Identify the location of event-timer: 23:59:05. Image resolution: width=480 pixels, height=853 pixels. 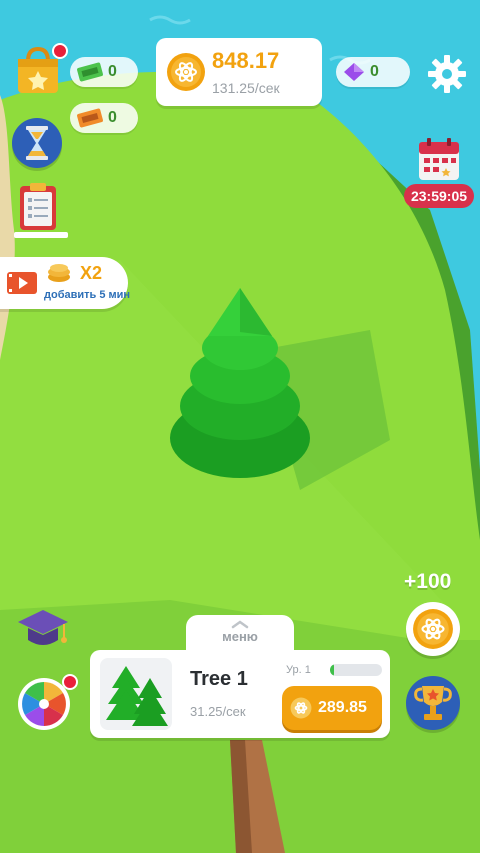
(439, 196).